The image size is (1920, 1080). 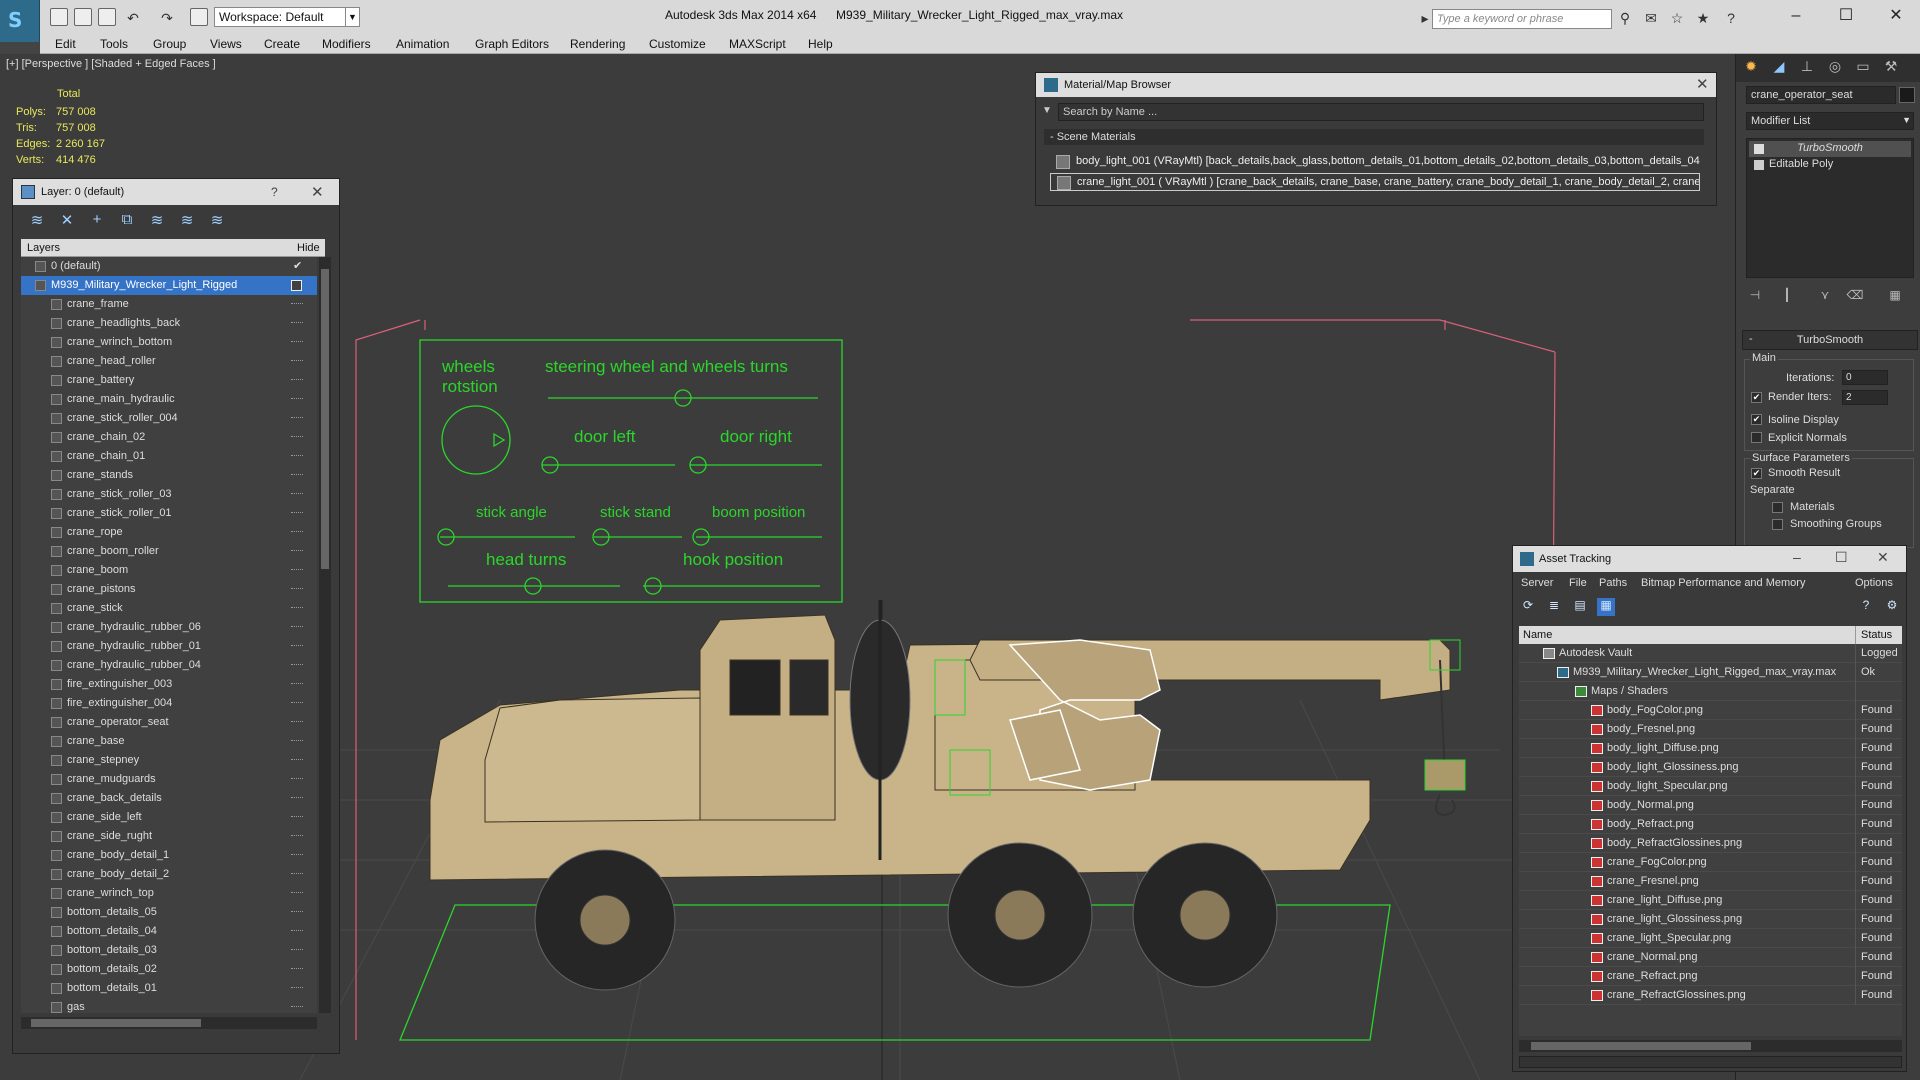 What do you see at coordinates (308, 248) in the screenshot?
I see `column-hide: Hide` at bounding box center [308, 248].